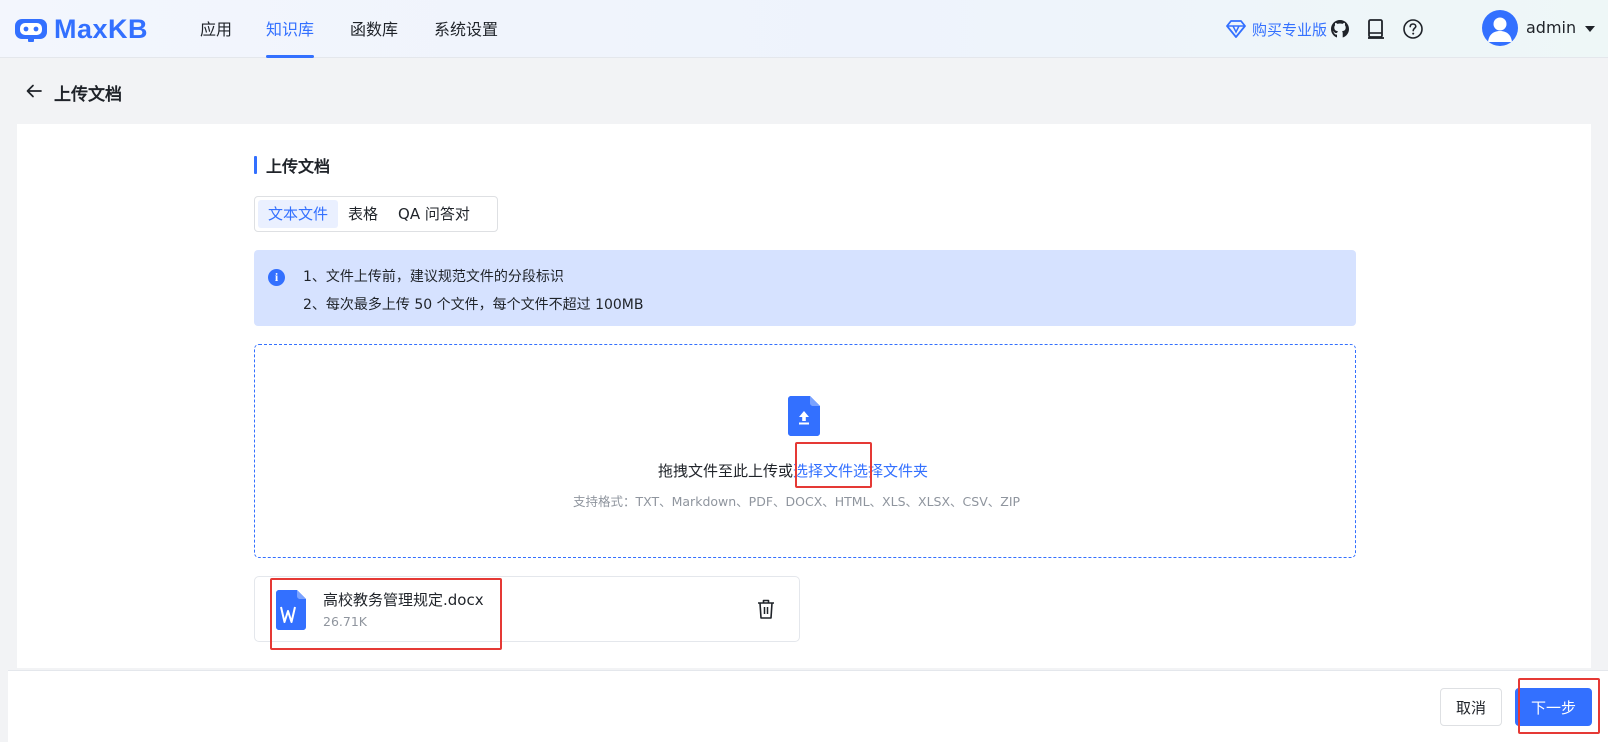 The image size is (1608, 742). I want to click on top-navbar: MaxKB 应用 知识库 函数库 系统设置 购买专业版 admin, so click(804, 29).